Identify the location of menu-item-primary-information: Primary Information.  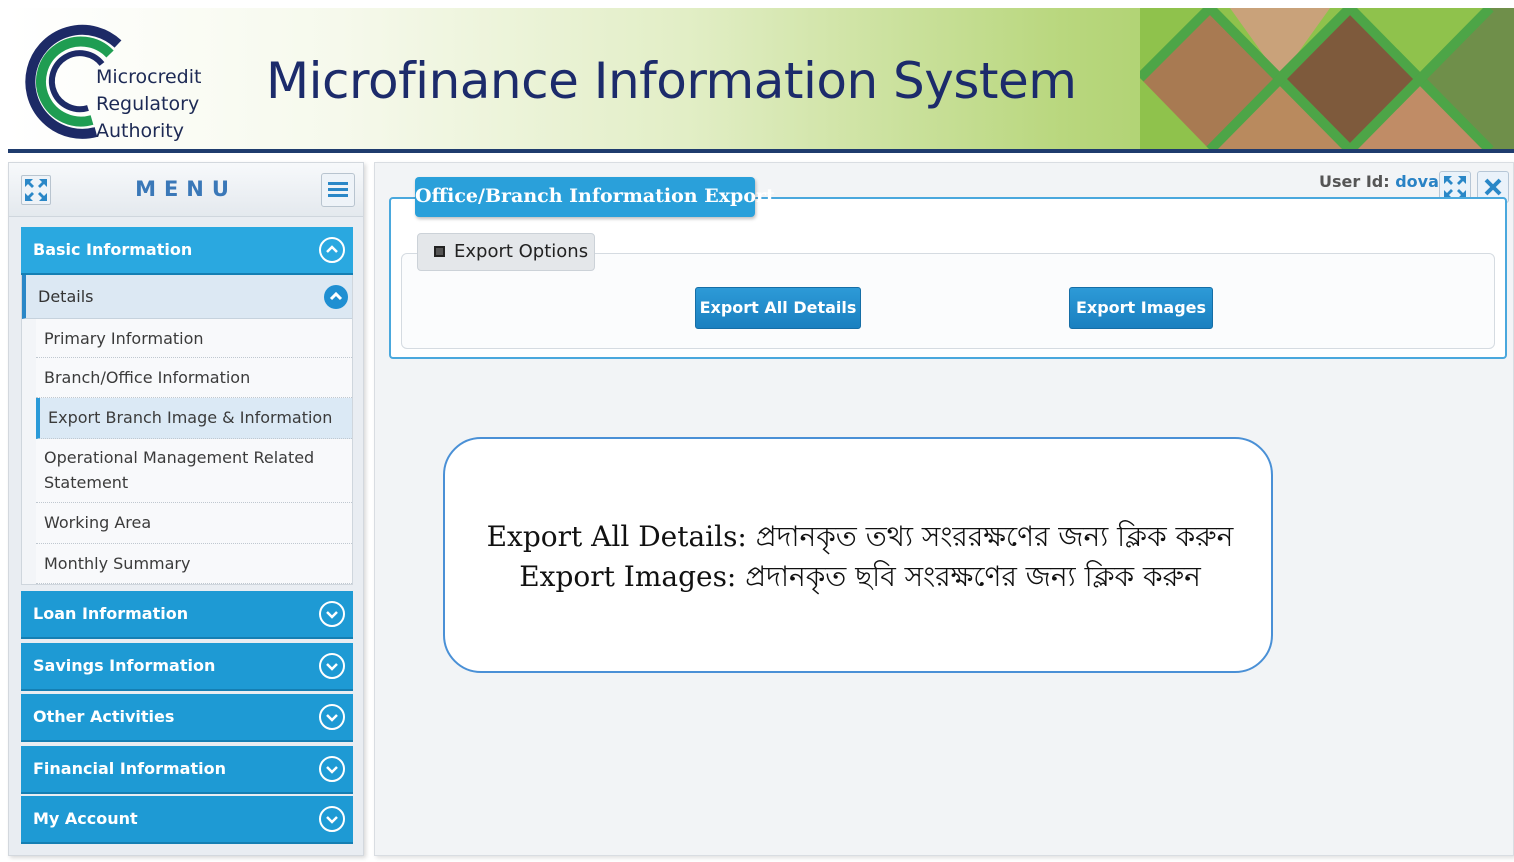
(194, 338).